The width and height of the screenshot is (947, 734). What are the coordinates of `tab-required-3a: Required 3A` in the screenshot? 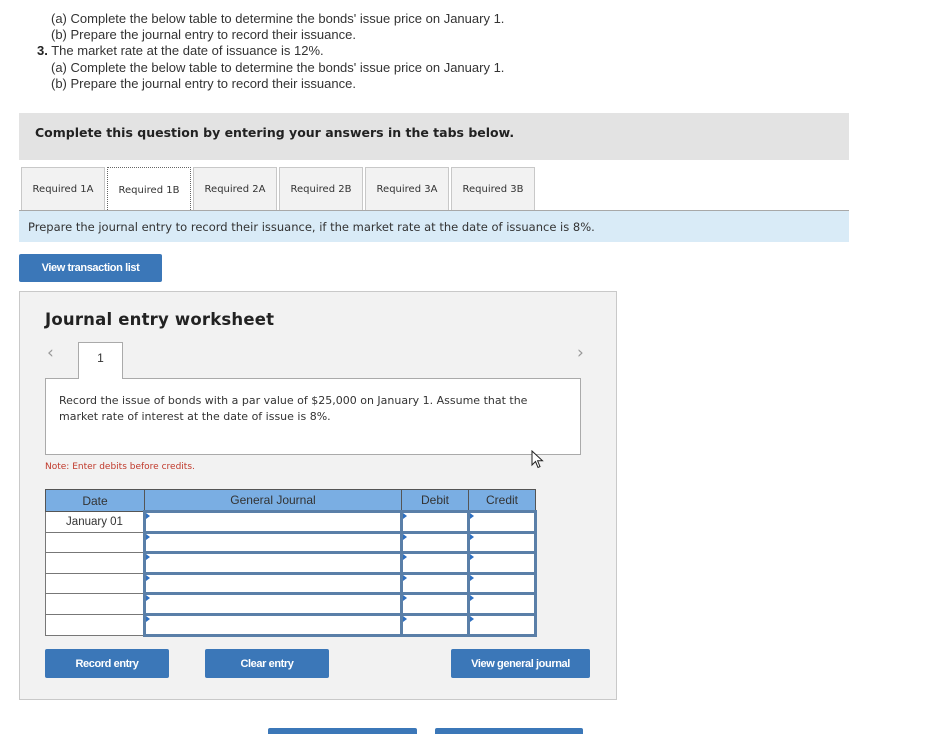 It's located at (407, 189).